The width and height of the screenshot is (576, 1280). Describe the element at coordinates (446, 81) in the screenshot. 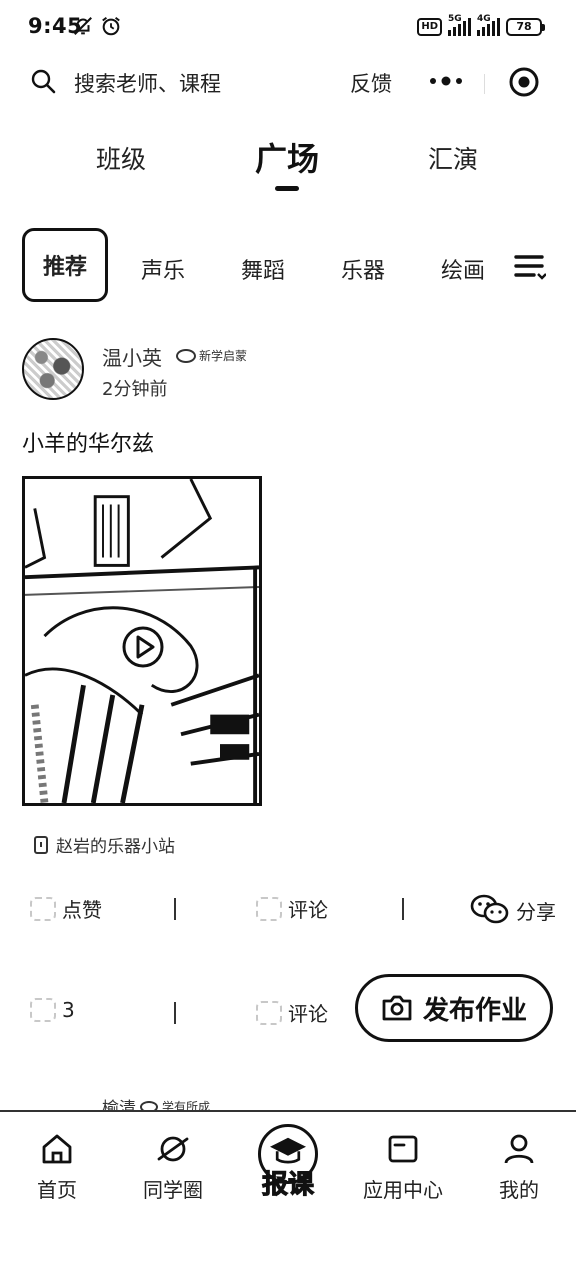

I see `more-icon` at that location.